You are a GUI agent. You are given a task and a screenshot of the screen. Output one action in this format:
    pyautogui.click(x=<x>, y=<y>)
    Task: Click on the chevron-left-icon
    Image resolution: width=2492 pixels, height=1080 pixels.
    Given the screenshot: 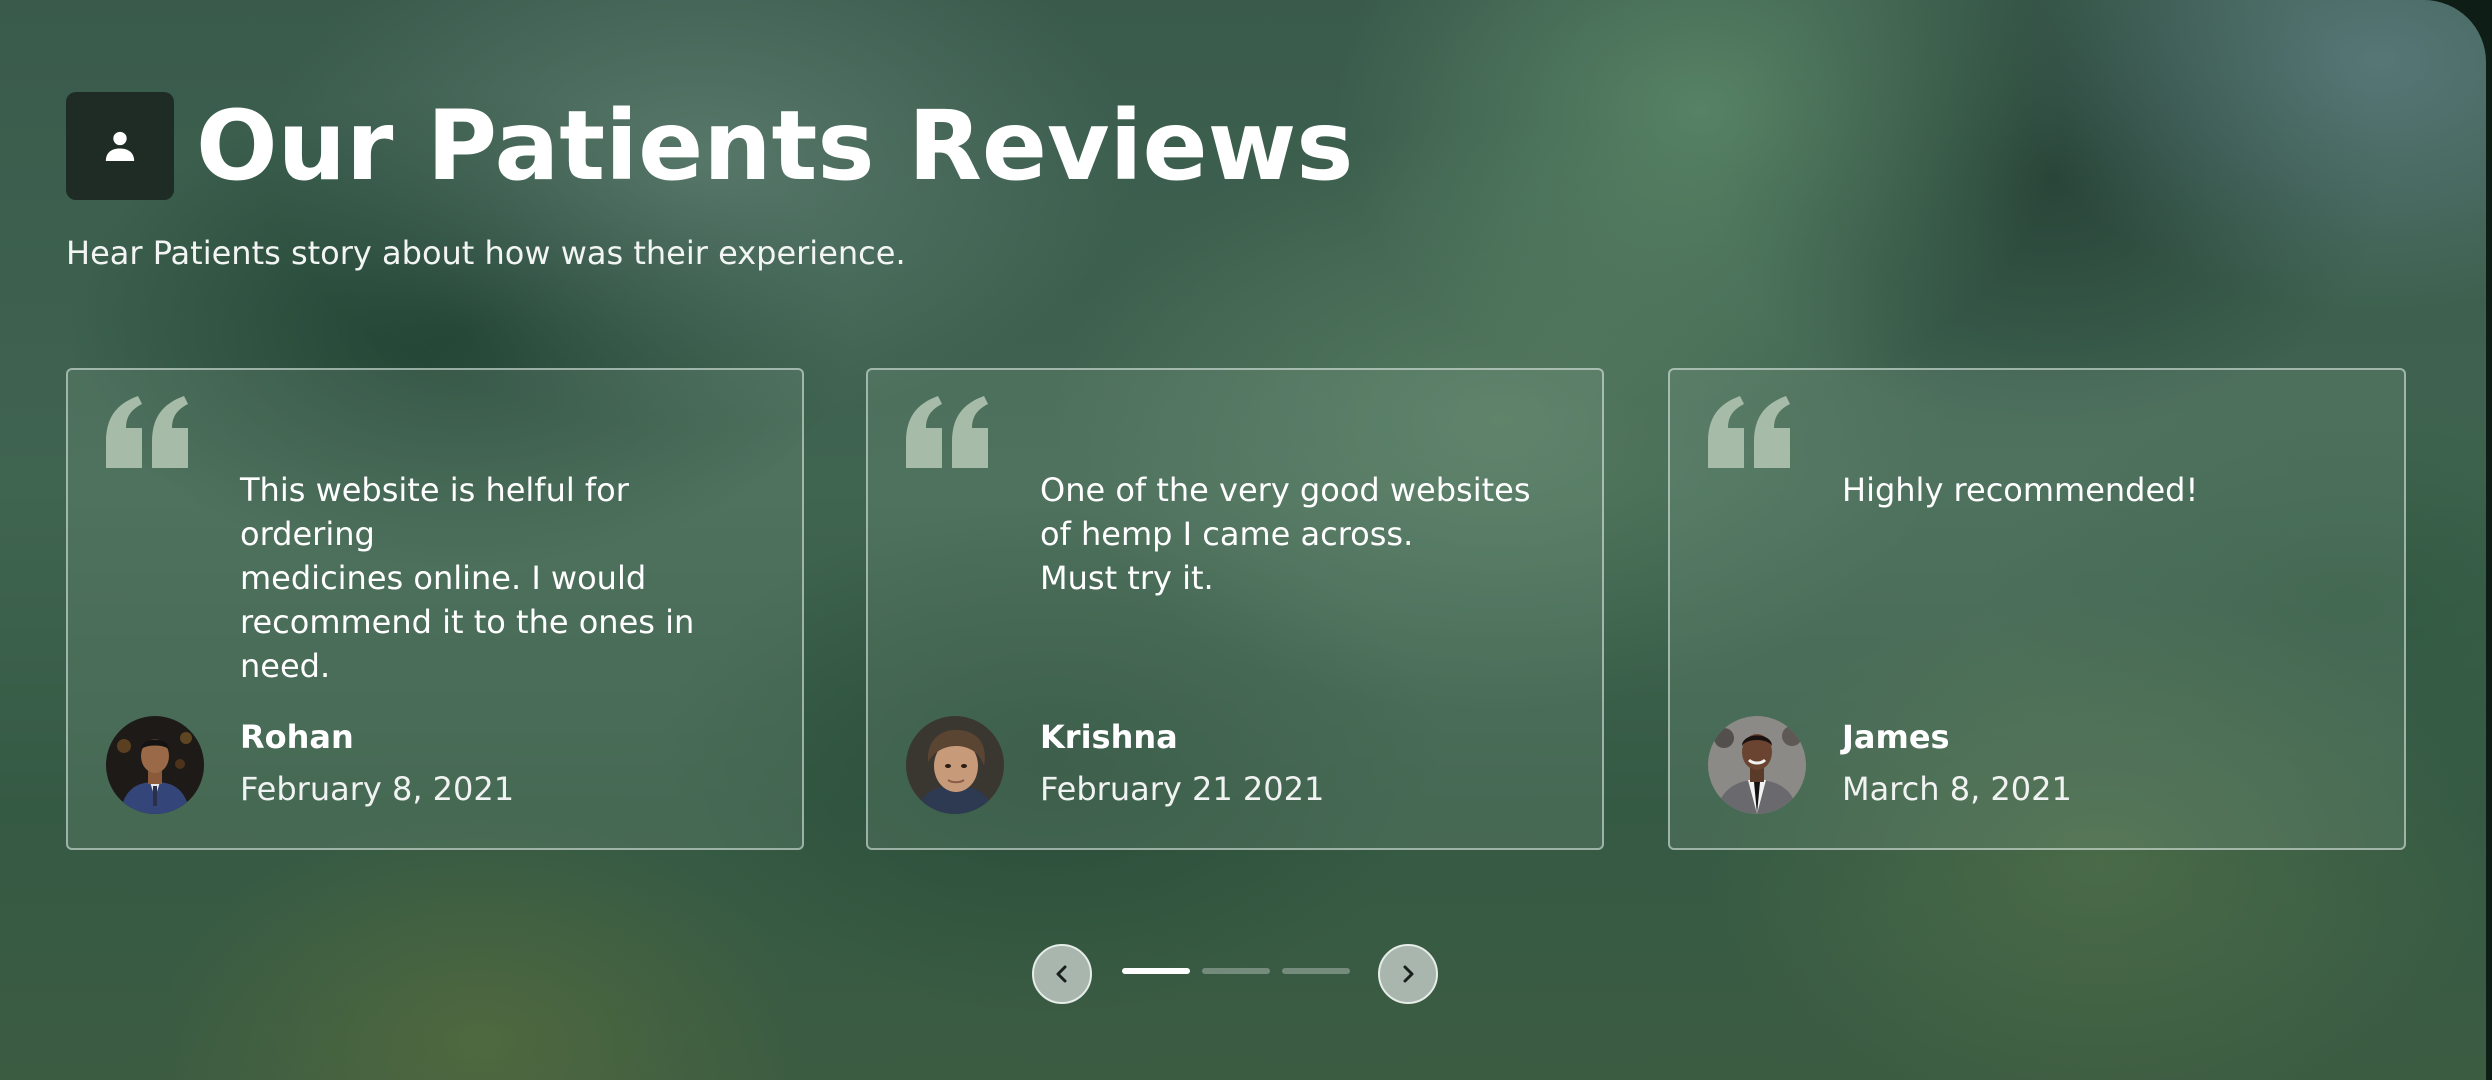 What is the action you would take?
    pyautogui.click(x=1061, y=974)
    